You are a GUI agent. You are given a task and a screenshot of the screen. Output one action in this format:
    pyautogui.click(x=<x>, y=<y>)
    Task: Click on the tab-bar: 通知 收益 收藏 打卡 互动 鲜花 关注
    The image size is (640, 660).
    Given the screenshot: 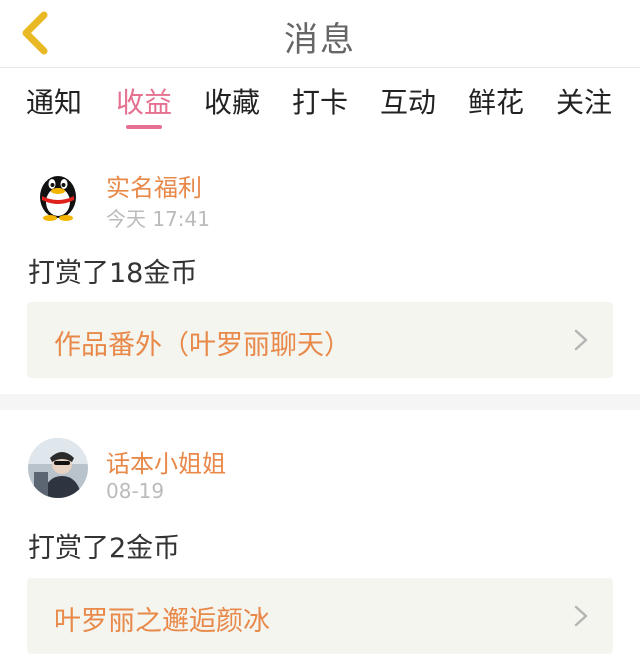 What is the action you would take?
    pyautogui.click(x=320, y=101)
    